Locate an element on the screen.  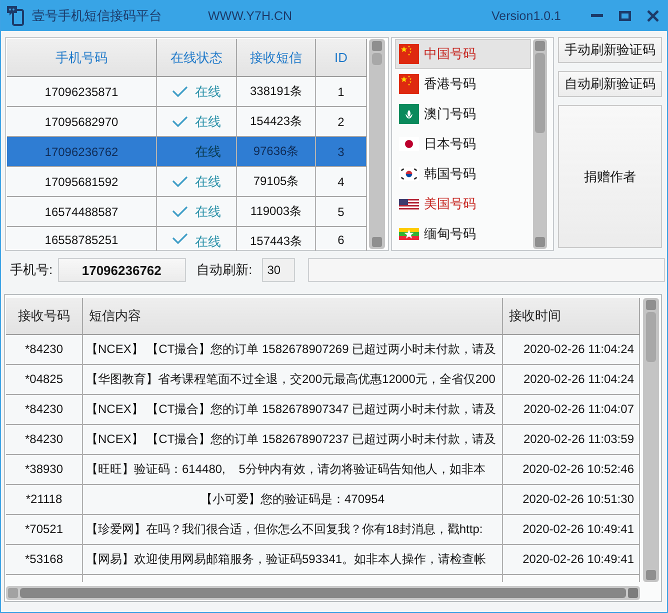
column-header: 手机号码 is located at coordinates (82, 57).